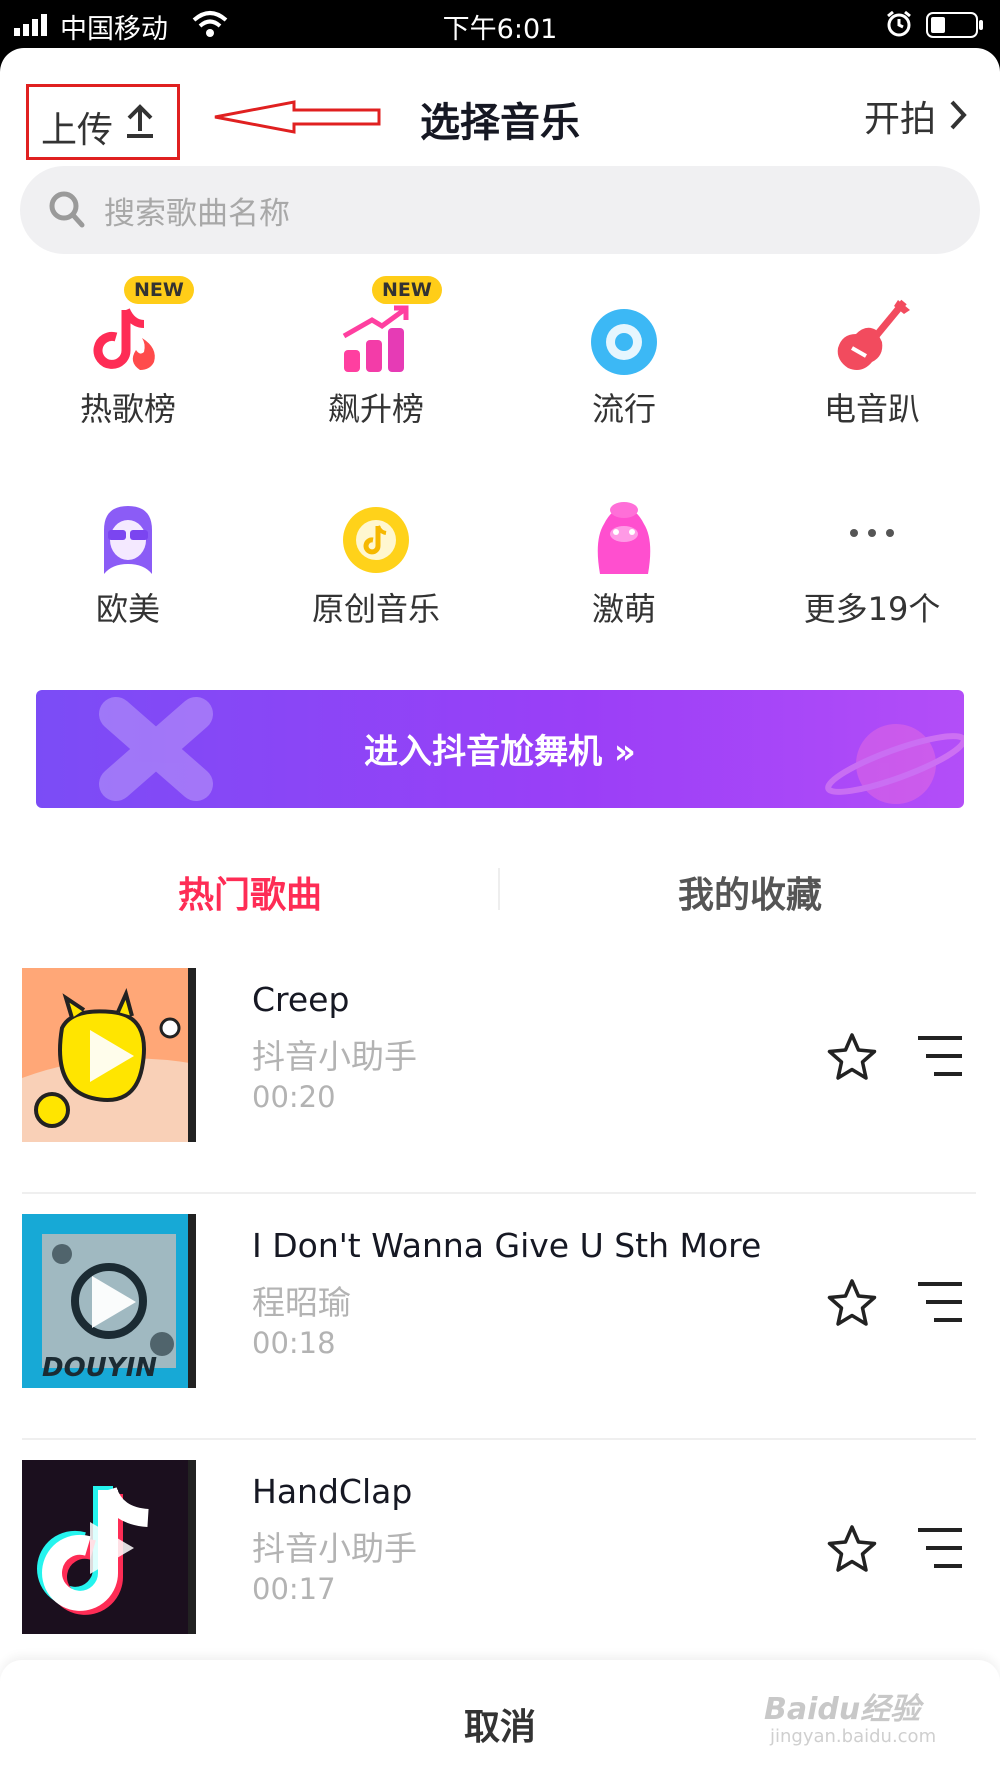  Describe the element at coordinates (507, 1245) in the screenshot. I see `song-title: I Don't Wanna Give U Sth More` at that location.